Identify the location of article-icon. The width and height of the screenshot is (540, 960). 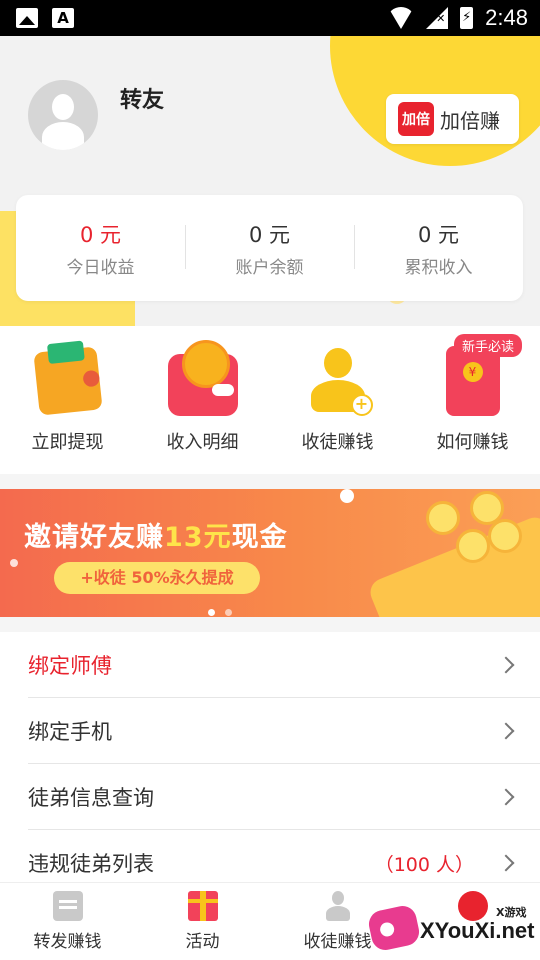
(67, 906).